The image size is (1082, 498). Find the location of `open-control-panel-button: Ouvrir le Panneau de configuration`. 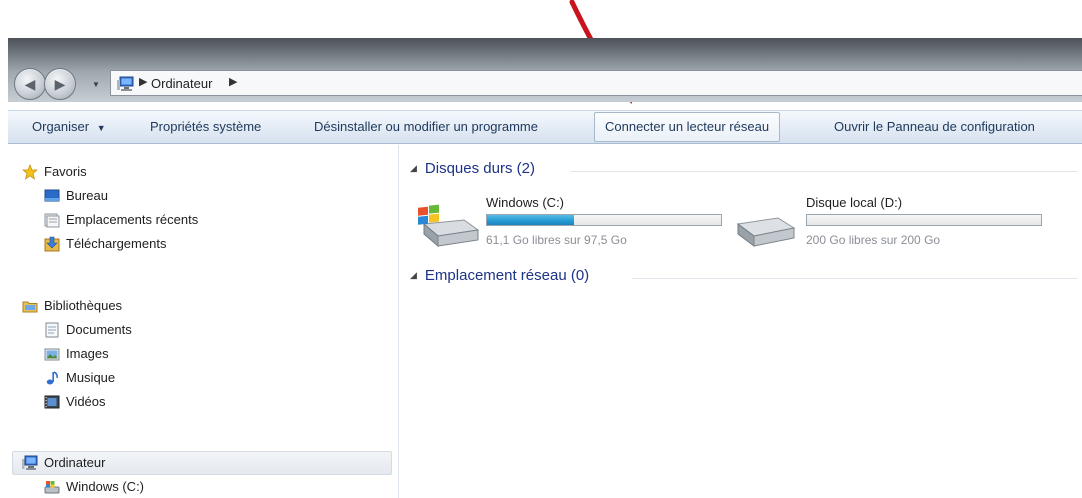

open-control-panel-button: Ouvrir le Panneau de configuration is located at coordinates (934, 127).